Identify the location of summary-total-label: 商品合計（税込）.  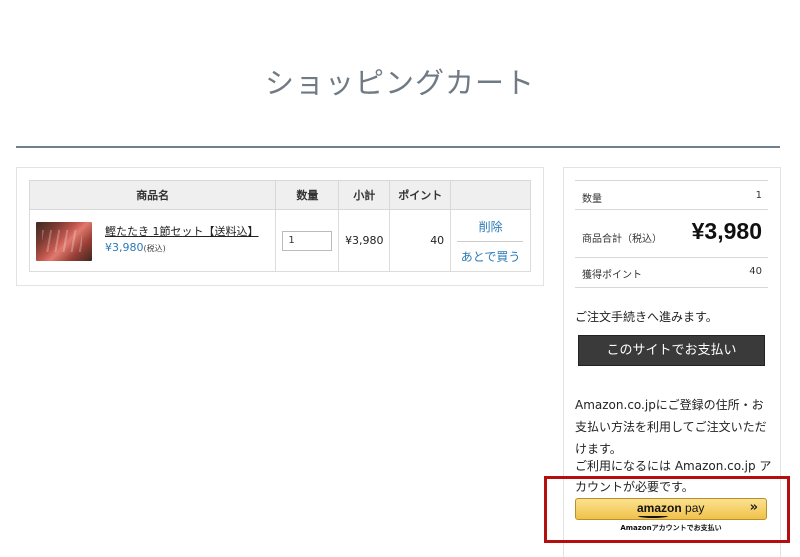
(622, 239).